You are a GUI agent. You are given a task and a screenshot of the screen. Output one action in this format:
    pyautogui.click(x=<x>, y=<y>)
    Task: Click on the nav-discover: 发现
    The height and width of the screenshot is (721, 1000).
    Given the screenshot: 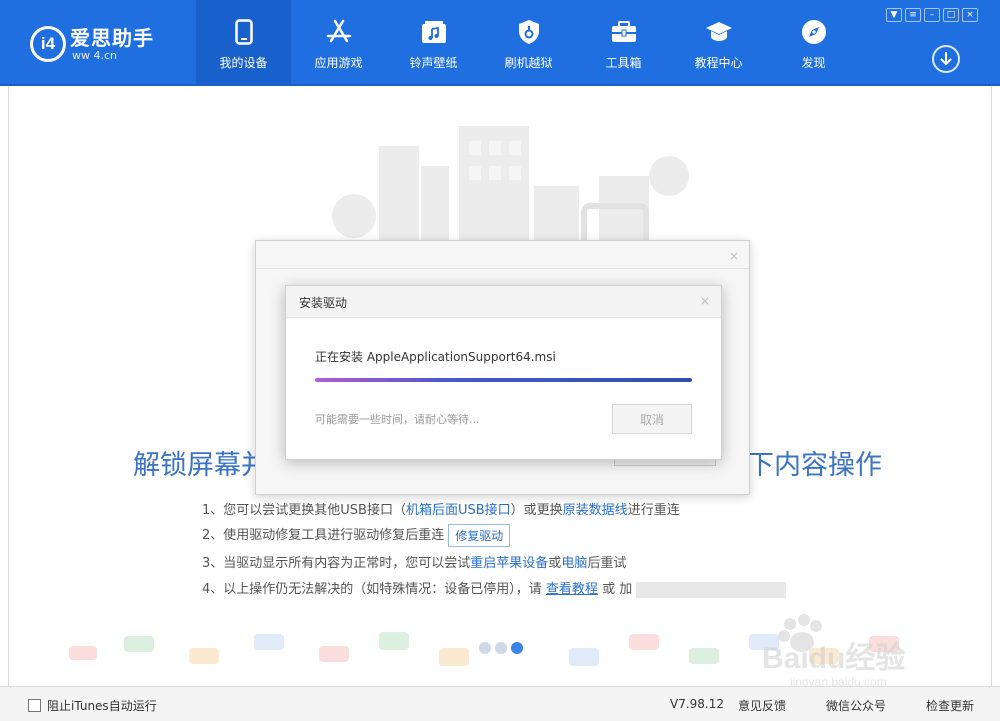 What is the action you would take?
    pyautogui.click(x=813, y=42)
    